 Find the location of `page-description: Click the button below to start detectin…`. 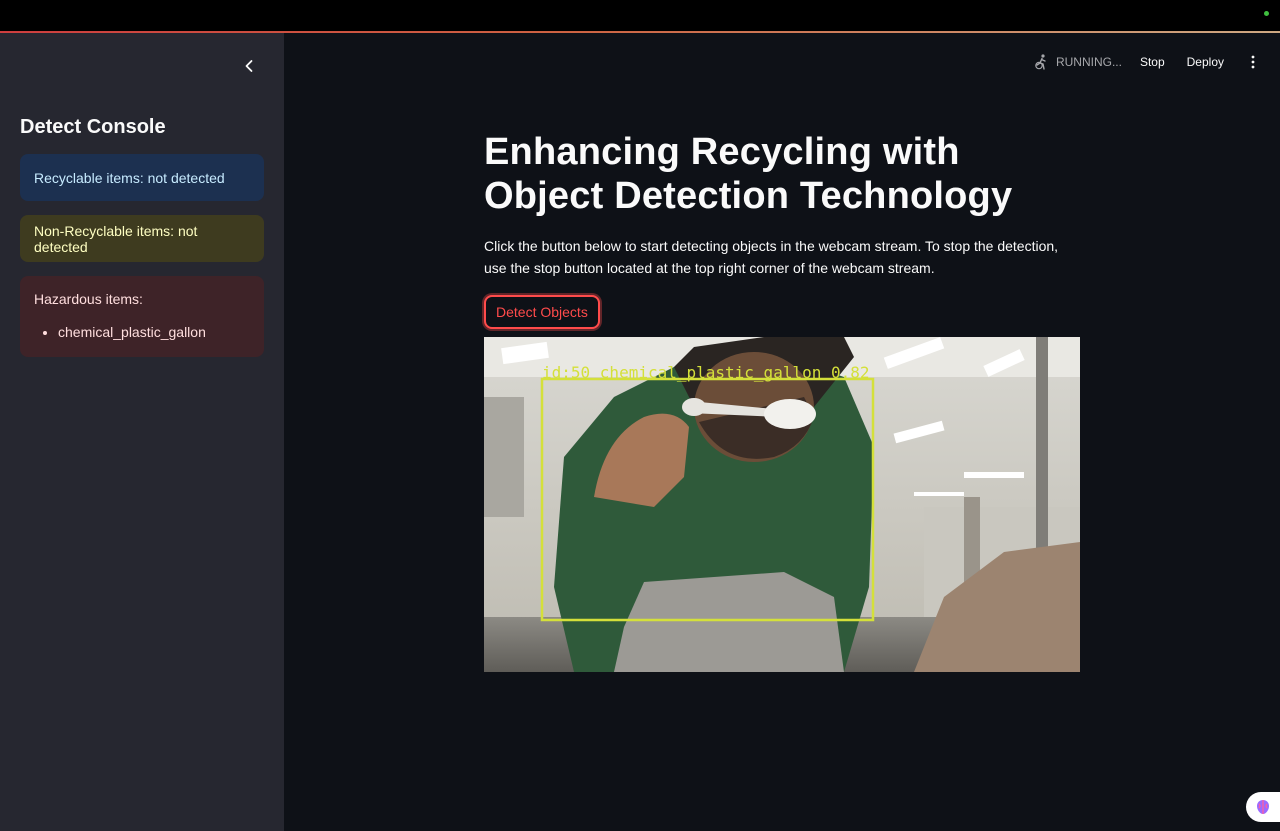

page-description: Click the button below to start detectin… is located at coordinates (771, 257).